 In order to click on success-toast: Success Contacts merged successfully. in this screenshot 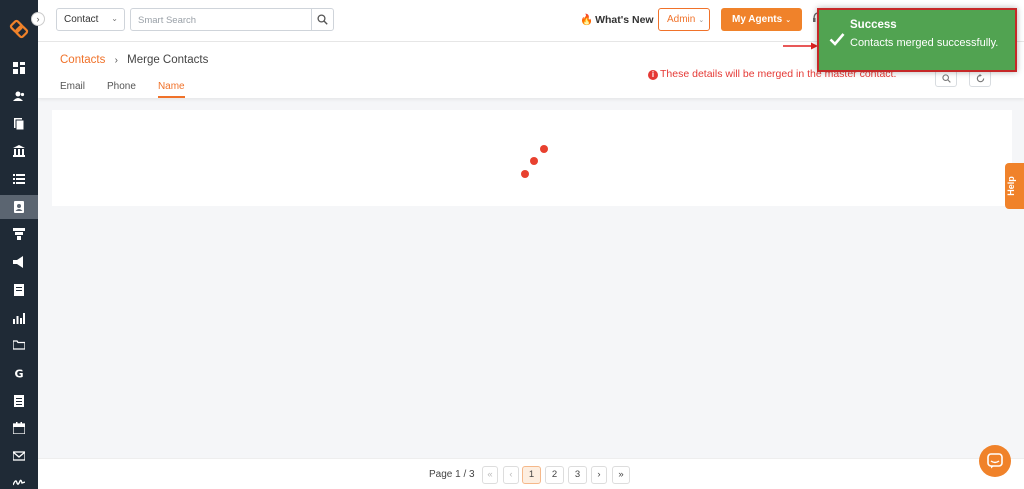, I will do `click(917, 40)`.